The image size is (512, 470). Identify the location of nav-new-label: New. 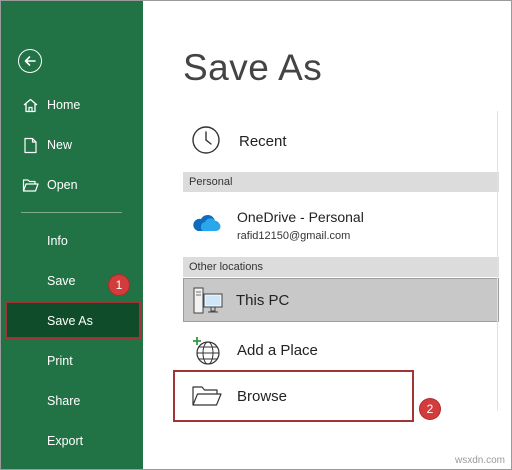
(60, 145).